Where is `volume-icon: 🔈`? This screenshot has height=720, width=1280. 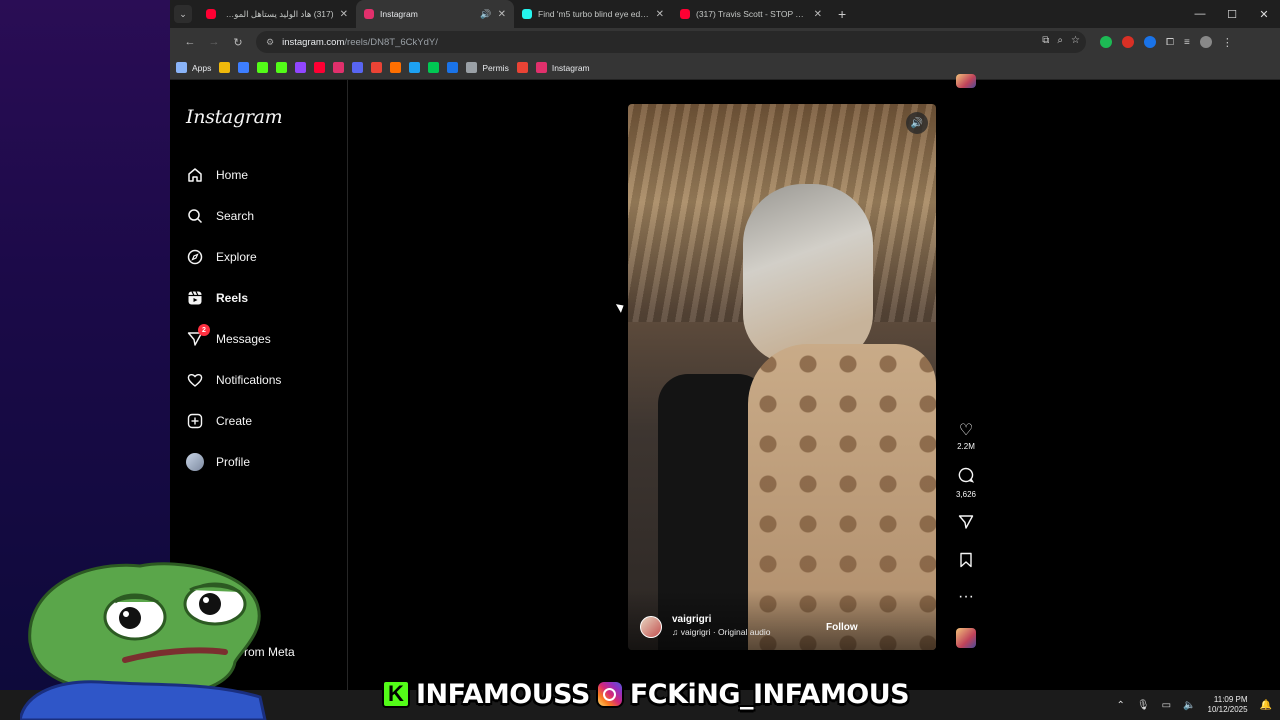
volume-icon: 🔈 is located at coordinates (1189, 705).